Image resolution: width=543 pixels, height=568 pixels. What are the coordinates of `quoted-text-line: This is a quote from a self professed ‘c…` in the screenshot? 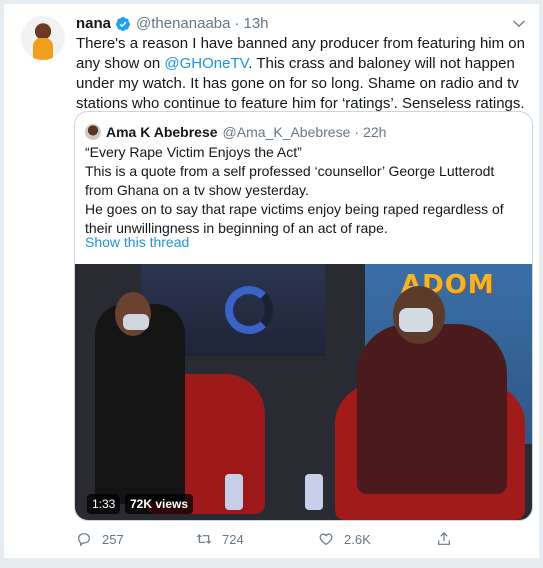 It's located at (290, 180).